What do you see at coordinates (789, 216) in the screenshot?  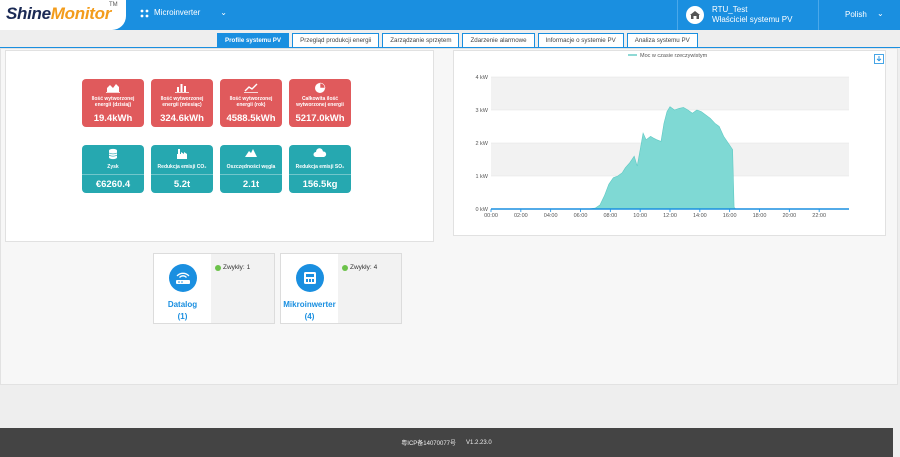 I see `chart-x-tick-label: 20:00` at bounding box center [789, 216].